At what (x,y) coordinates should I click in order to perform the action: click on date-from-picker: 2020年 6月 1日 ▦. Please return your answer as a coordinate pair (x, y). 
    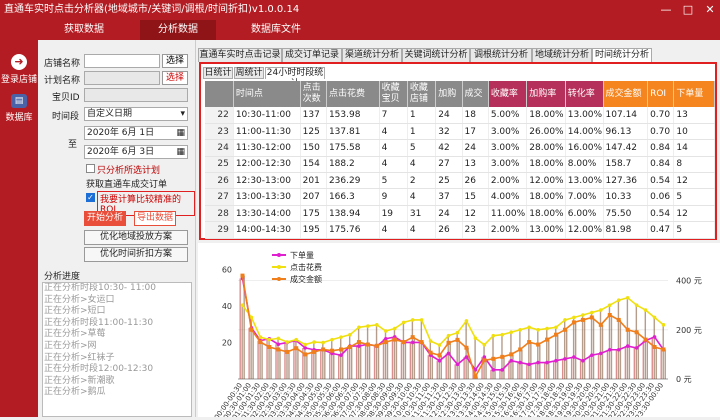
    Looking at the image, I should click on (136, 133).